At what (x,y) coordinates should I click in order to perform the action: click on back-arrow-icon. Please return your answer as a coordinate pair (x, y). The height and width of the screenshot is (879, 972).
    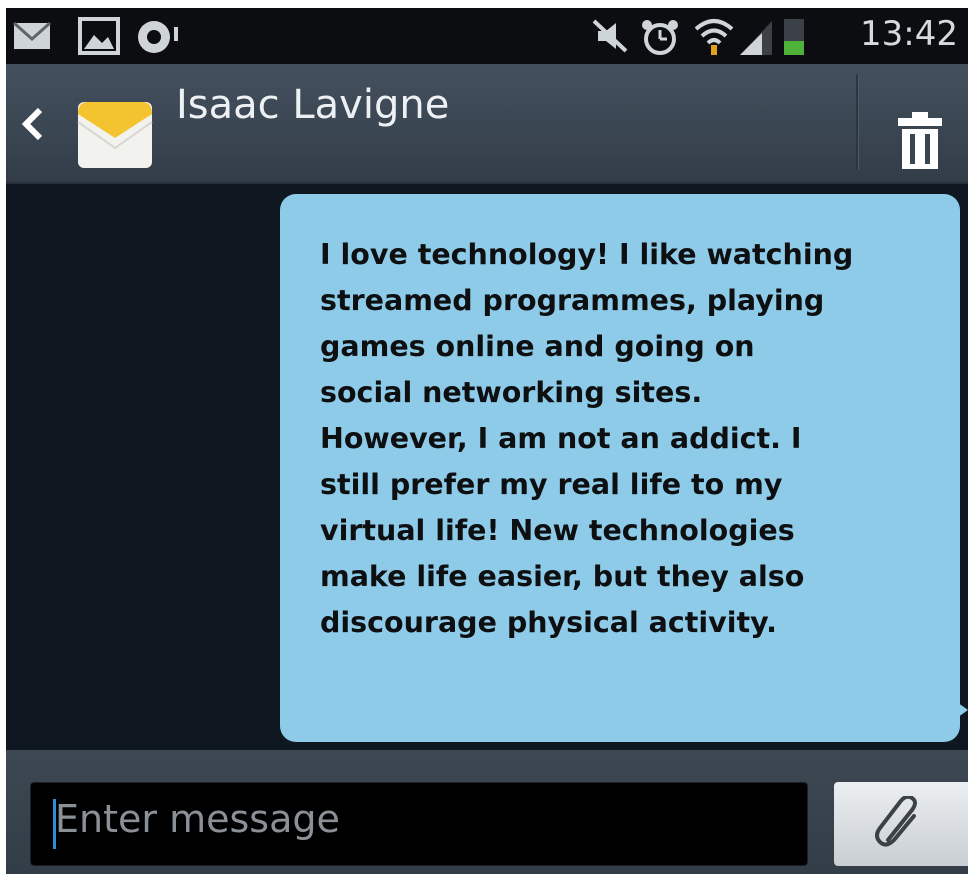
    Looking at the image, I should click on (34, 126).